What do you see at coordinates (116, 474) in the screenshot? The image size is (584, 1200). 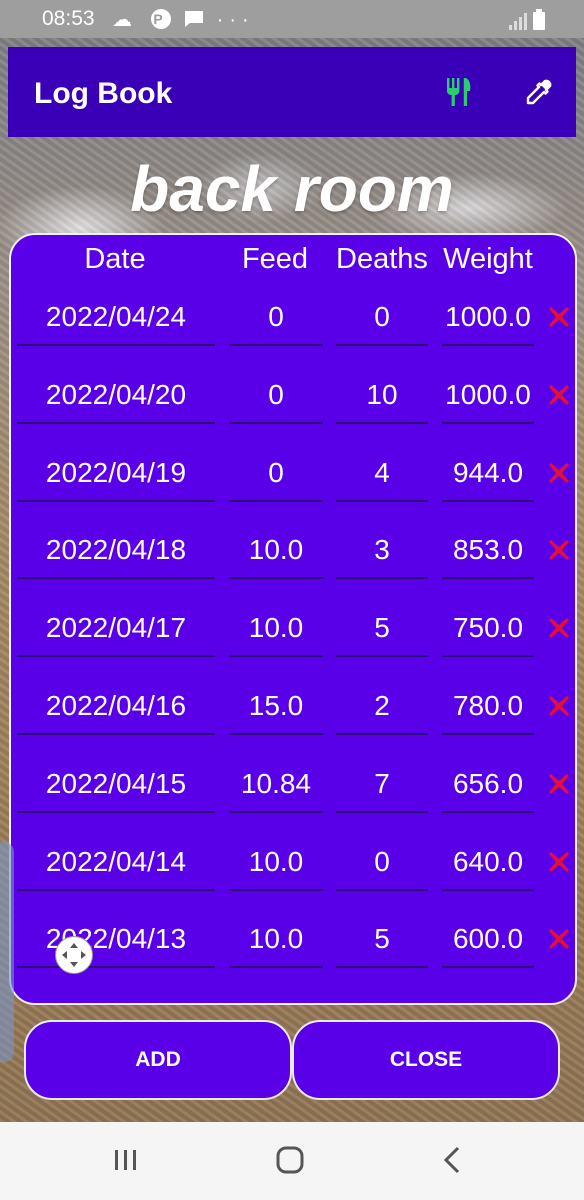 I see `cell-date: 2022/04/19` at bounding box center [116, 474].